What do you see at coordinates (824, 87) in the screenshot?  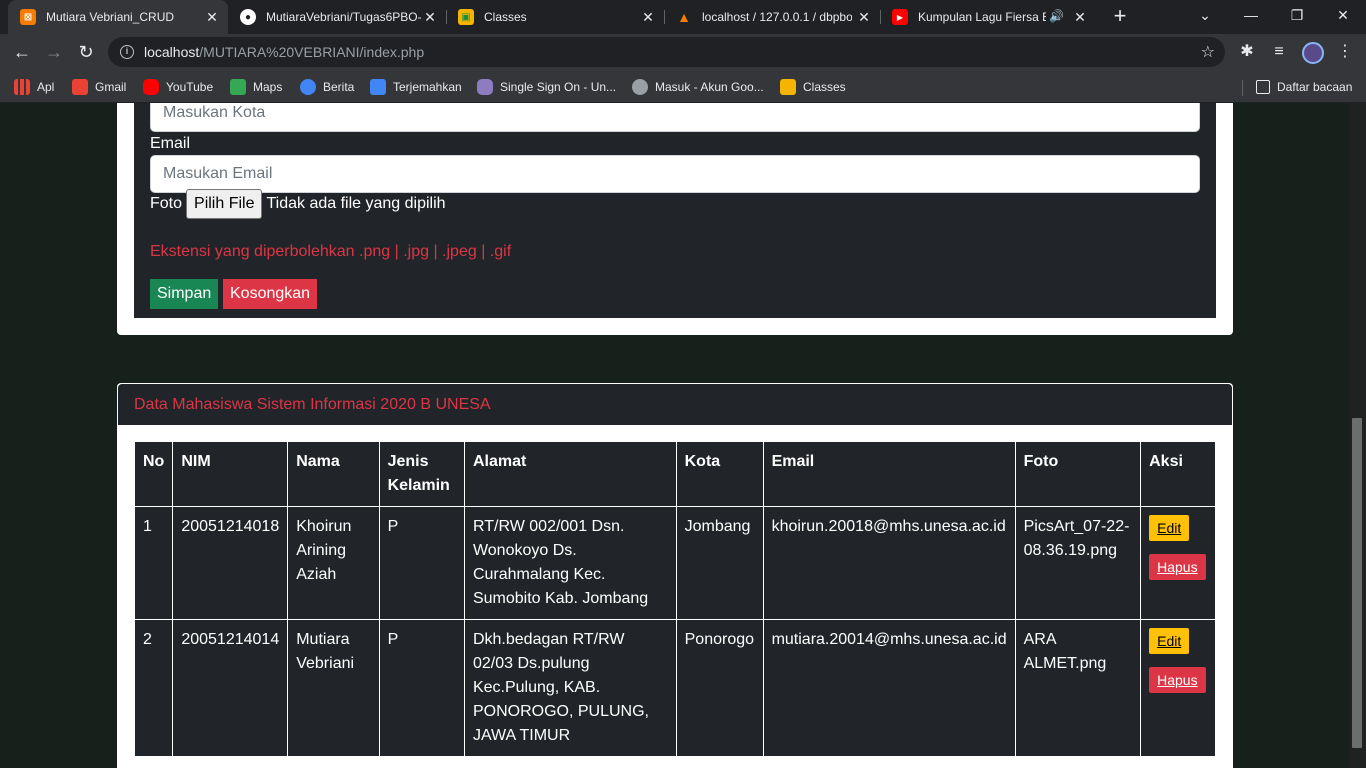 I see `bookmark-label: Classes` at bounding box center [824, 87].